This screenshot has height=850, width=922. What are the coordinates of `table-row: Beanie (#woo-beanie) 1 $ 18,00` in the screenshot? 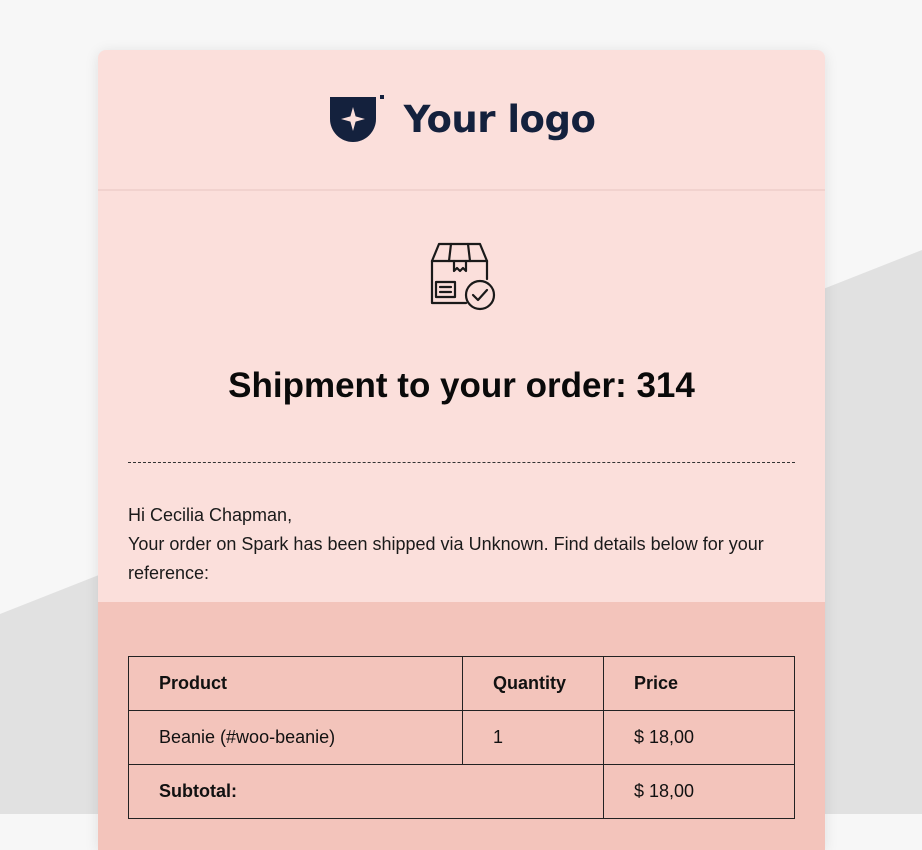 It's located at (461, 737).